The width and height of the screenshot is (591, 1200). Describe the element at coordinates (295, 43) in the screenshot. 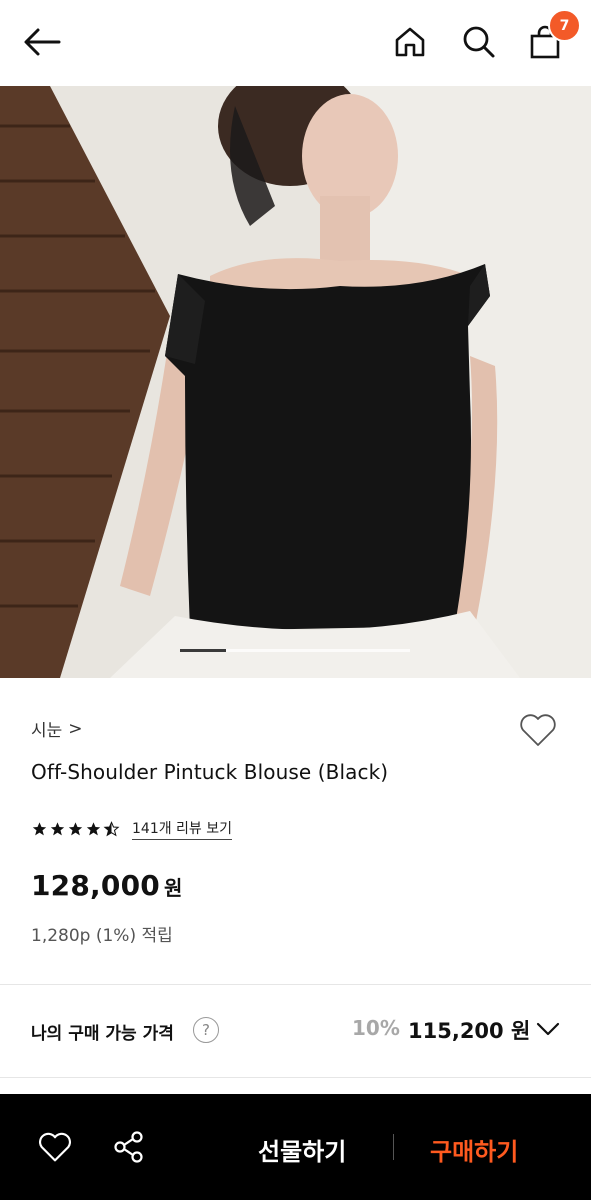

I see `top-header: 7` at that location.